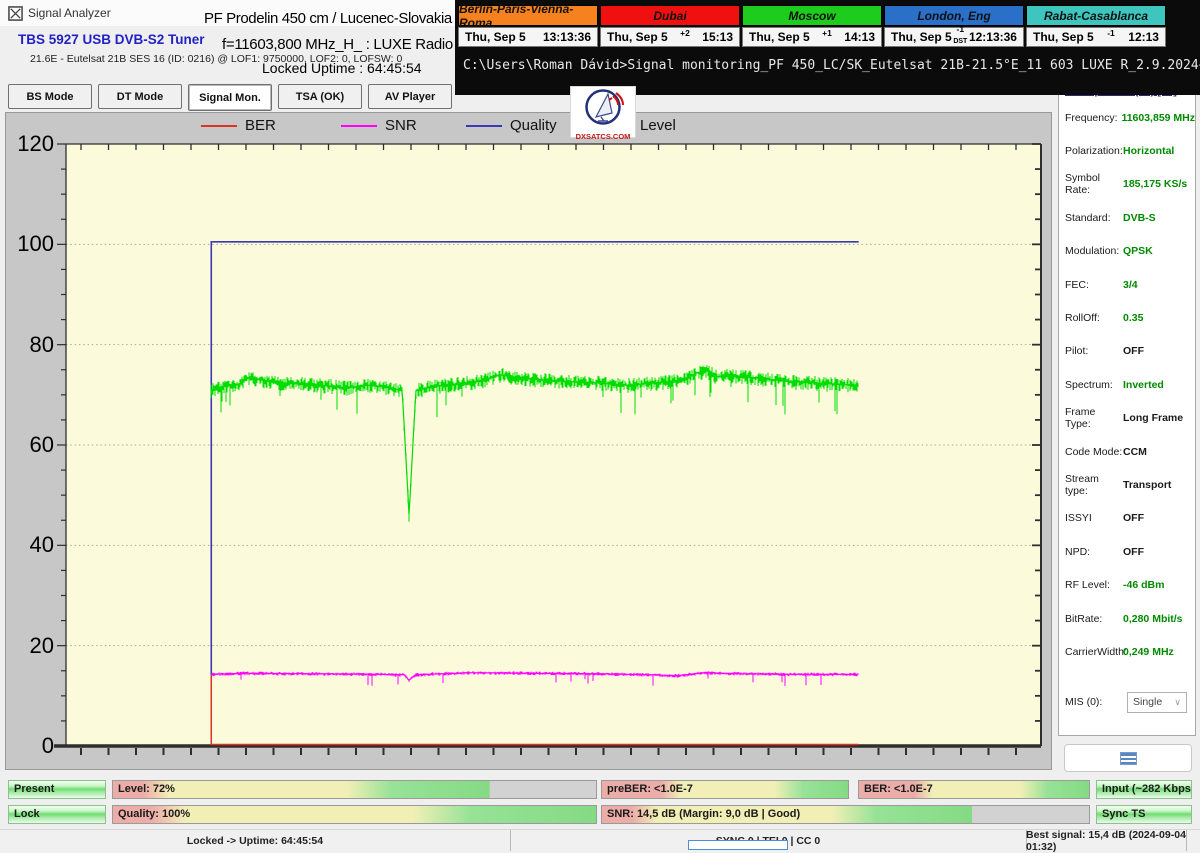  I want to click on param-row: Frame Type: Long Frame, so click(1127, 418).